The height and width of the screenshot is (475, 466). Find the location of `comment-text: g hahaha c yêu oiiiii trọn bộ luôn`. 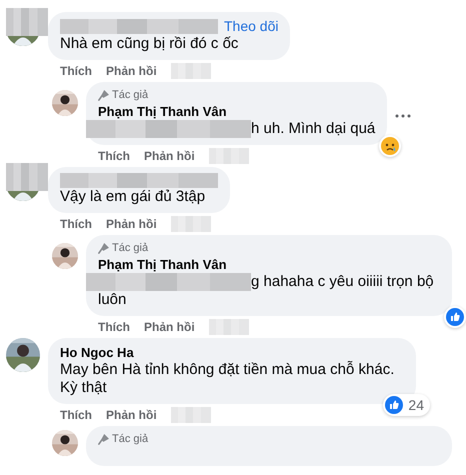

comment-text: g hahaha c yêu oiiiii trọn bộ luôn is located at coordinates (266, 290).